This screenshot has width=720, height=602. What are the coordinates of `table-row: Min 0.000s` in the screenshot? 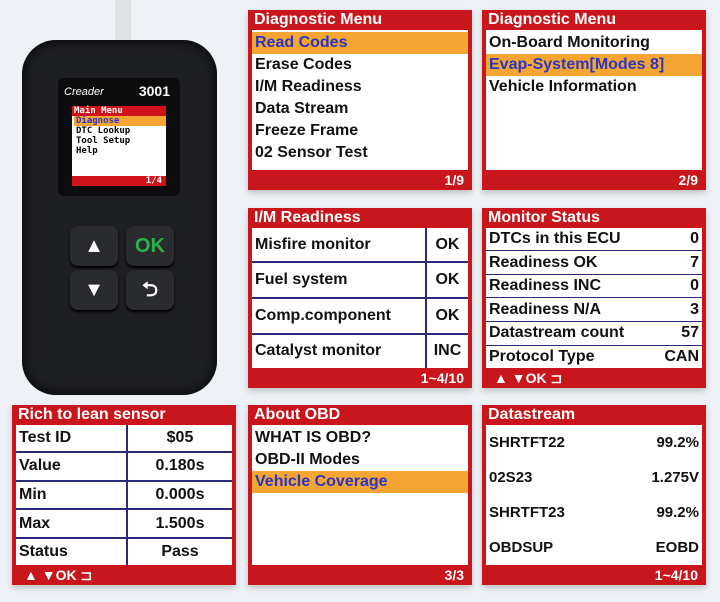 It's located at (124, 495).